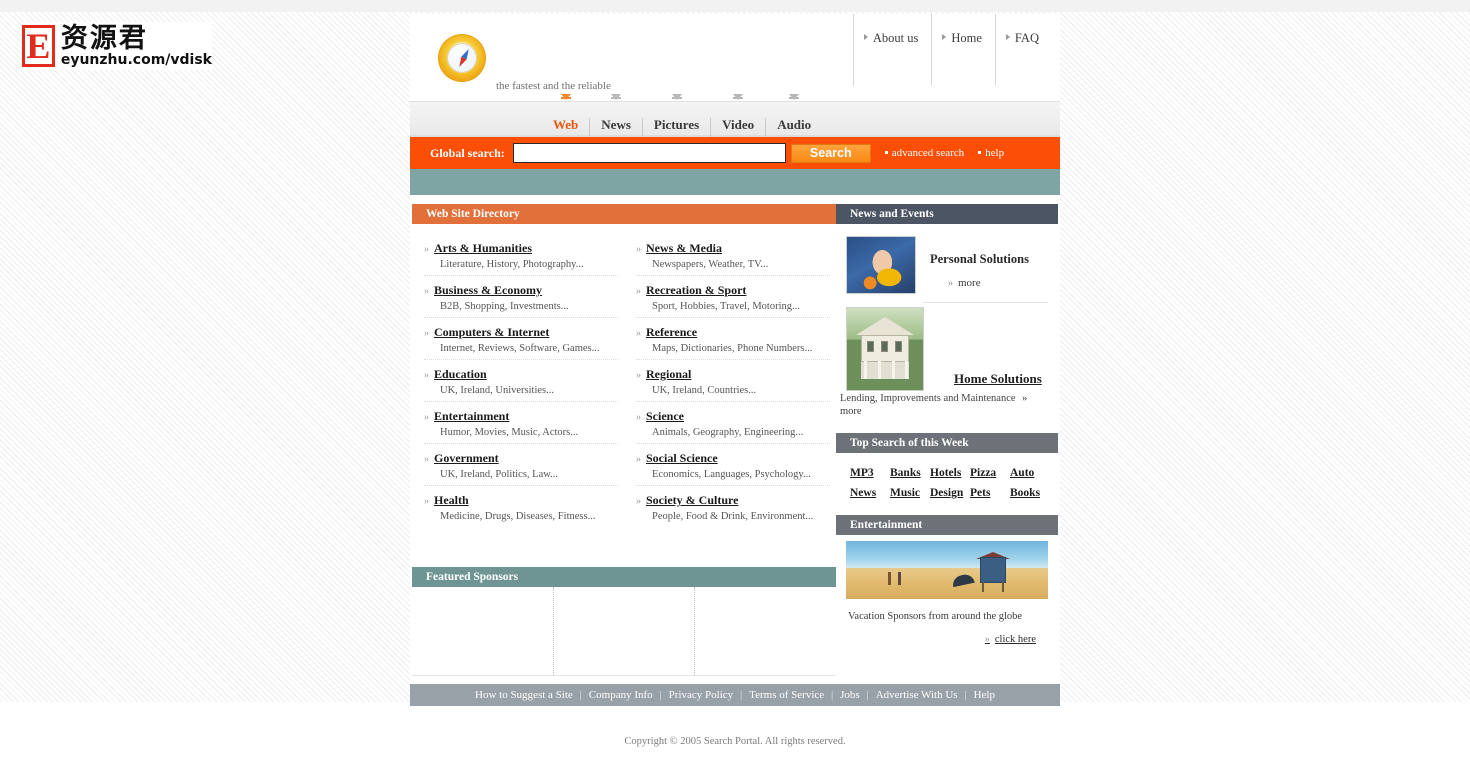 The image size is (1470, 780). What do you see at coordinates (692, 500) in the screenshot?
I see `directory-link: Society & Culture` at bounding box center [692, 500].